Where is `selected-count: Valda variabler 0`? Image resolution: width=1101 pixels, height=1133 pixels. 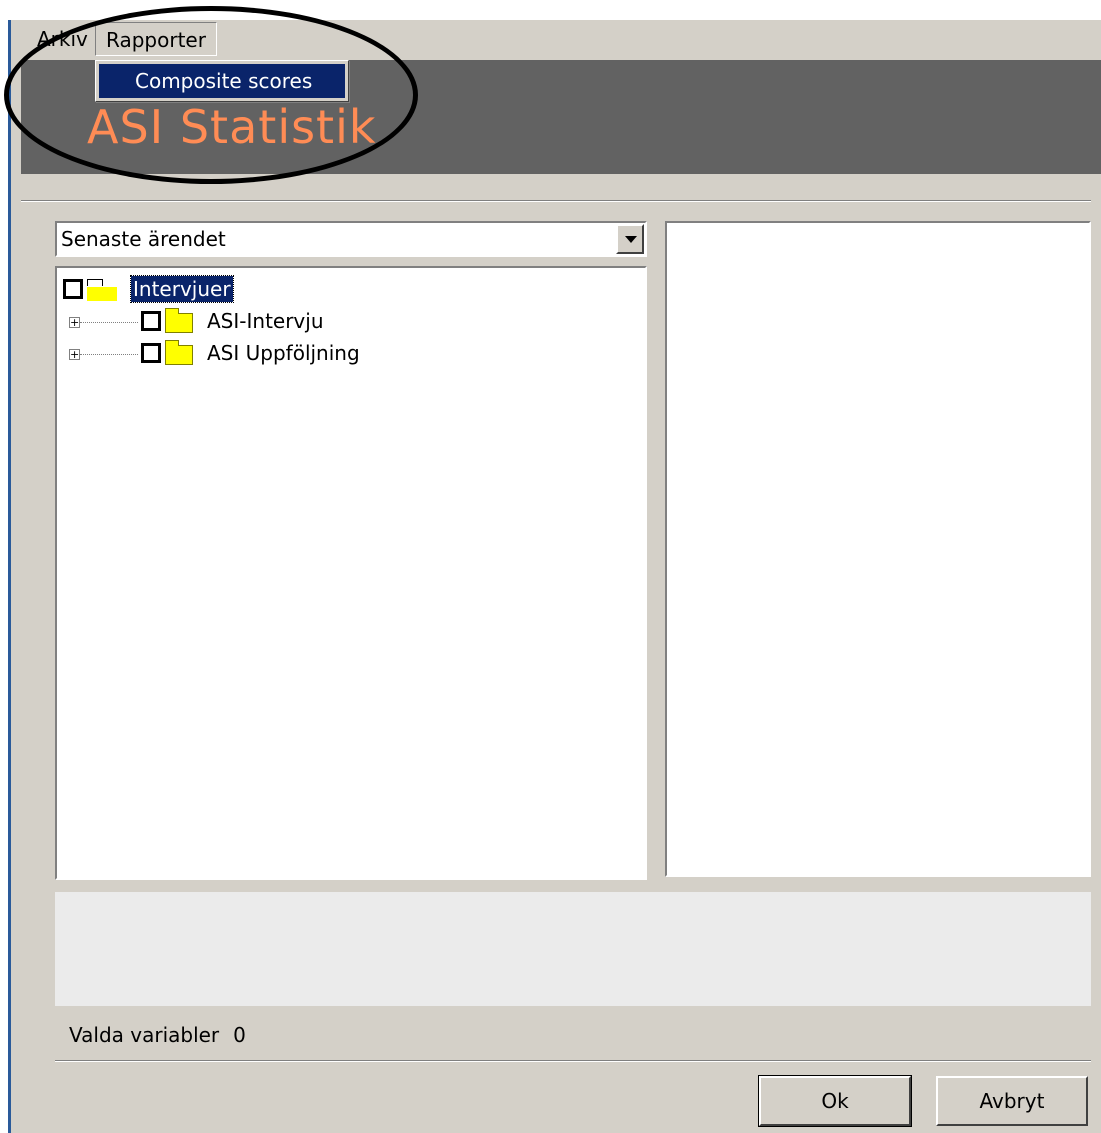
selected-count: Valda variabler 0 is located at coordinates (164, 1035).